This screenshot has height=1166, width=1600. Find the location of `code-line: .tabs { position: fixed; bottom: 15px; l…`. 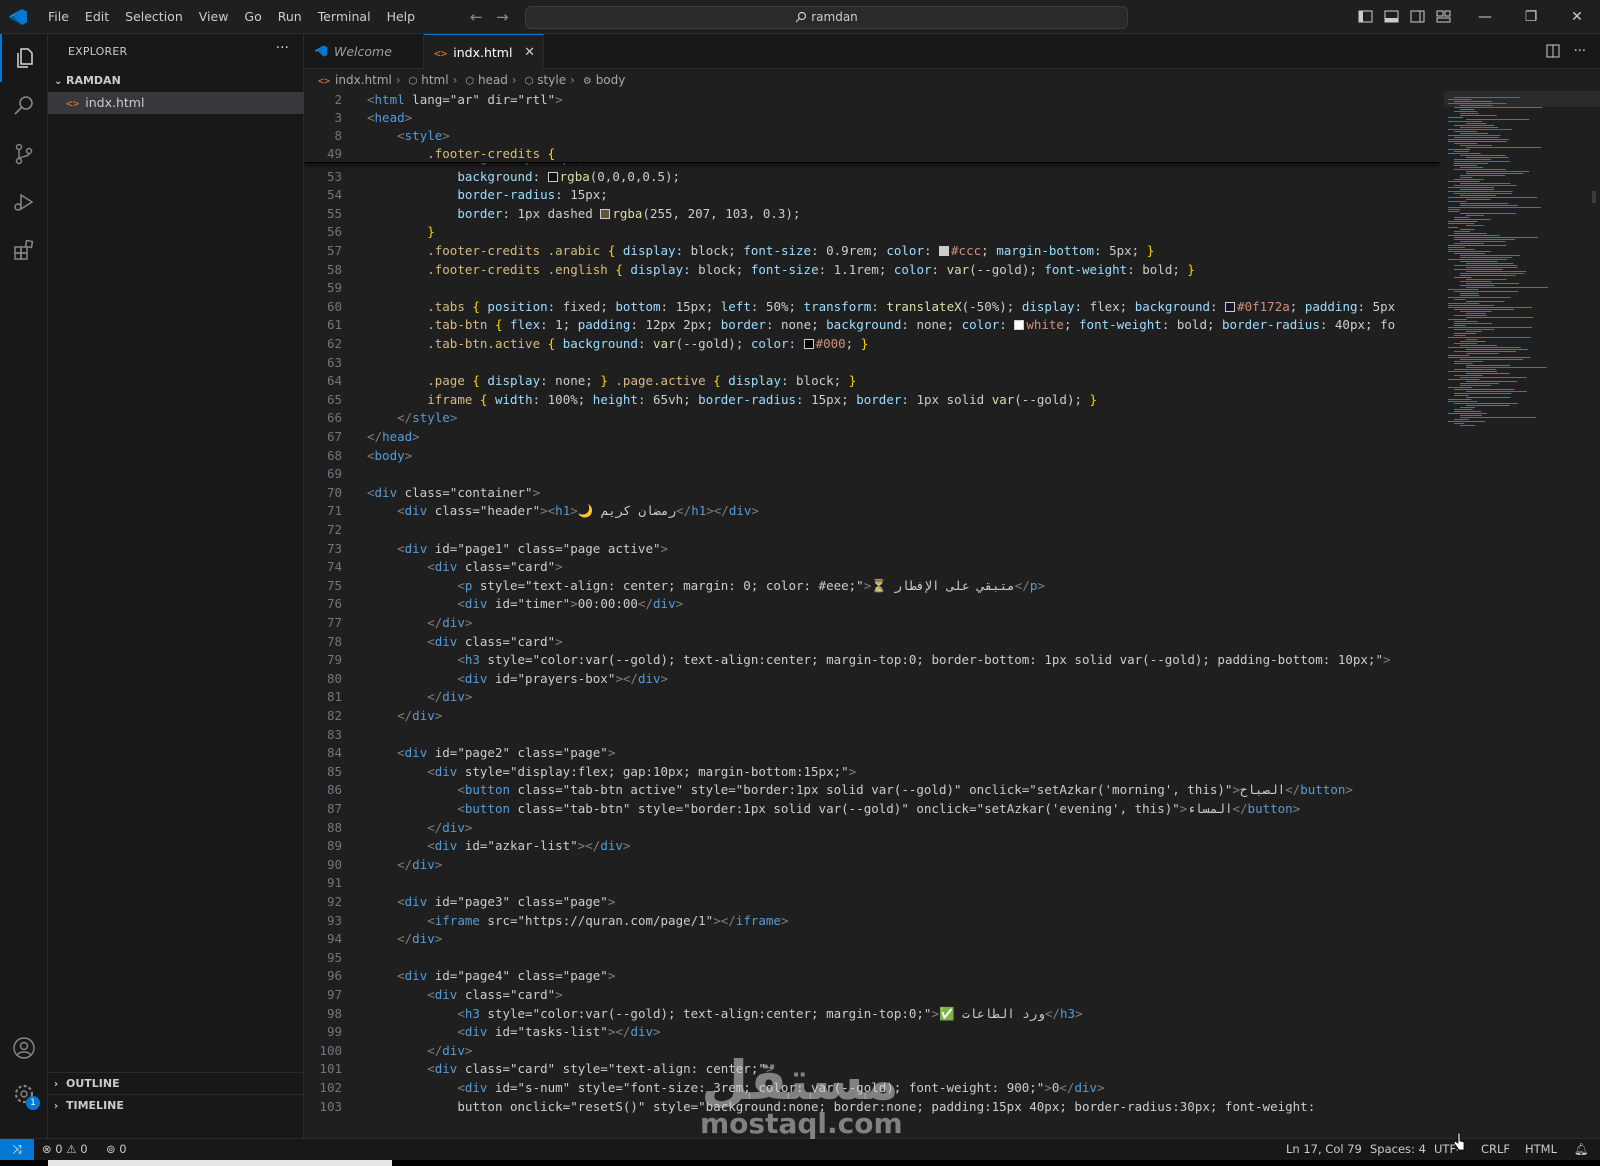

code-line: .tabs { position: fixed; bottom: 15px; l… is located at coordinates (881, 307).